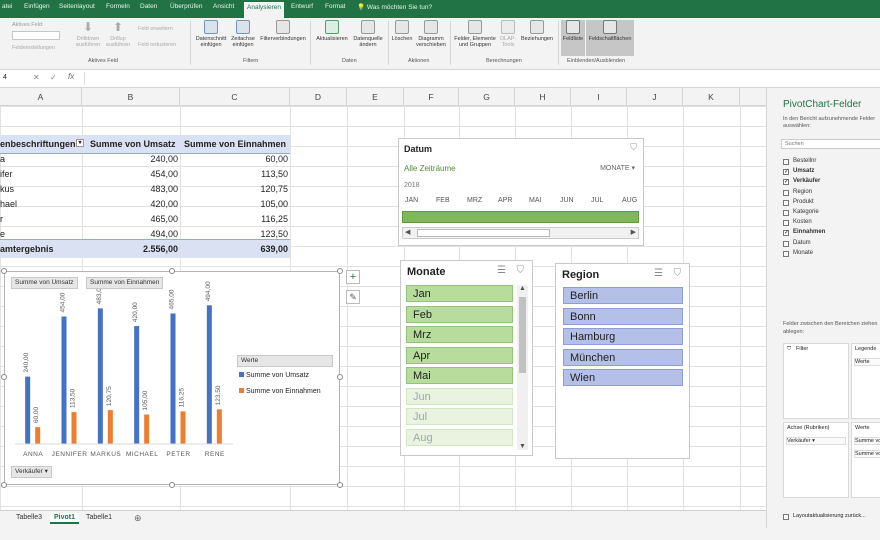 The image size is (880, 540). I want to click on defer-update-checkbox, so click(786, 517).